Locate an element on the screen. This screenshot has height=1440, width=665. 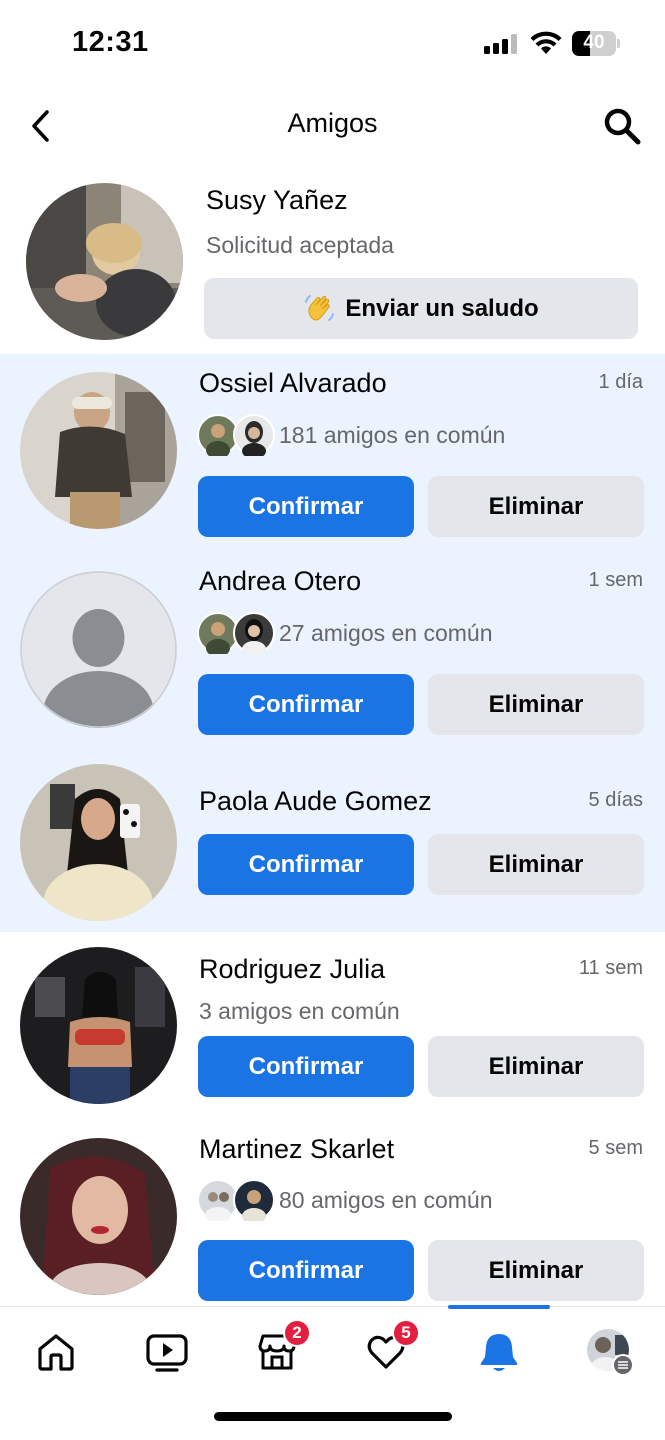
mutual-friends-text: 80 amigos en común is located at coordinates (386, 1199).